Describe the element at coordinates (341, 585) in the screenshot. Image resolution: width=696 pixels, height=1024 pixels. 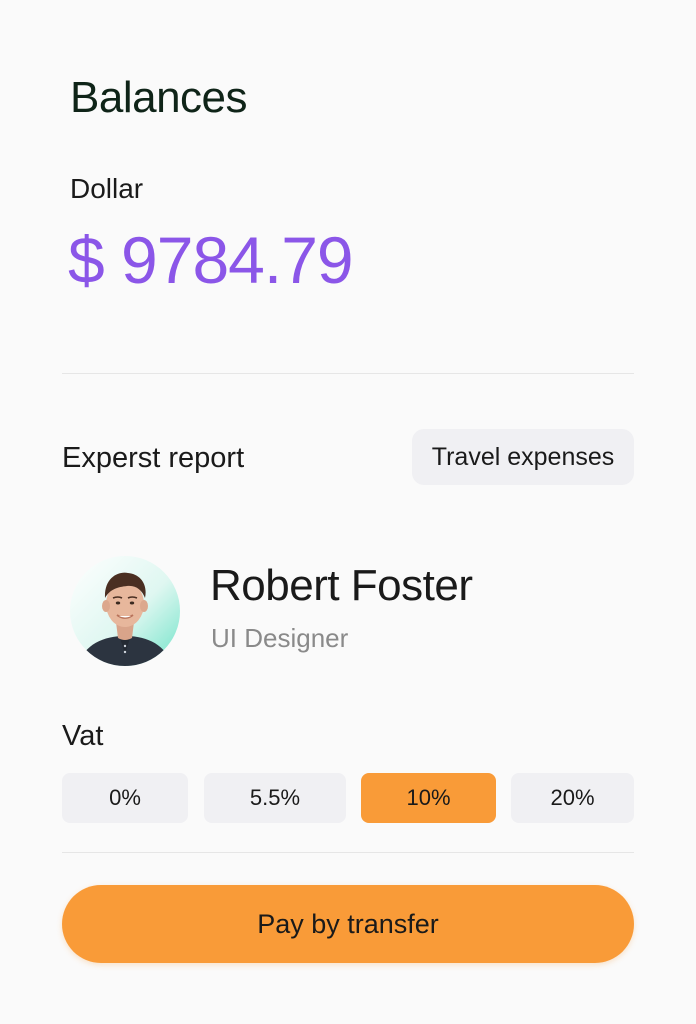
I see `person-name: Robert Foster` at that location.